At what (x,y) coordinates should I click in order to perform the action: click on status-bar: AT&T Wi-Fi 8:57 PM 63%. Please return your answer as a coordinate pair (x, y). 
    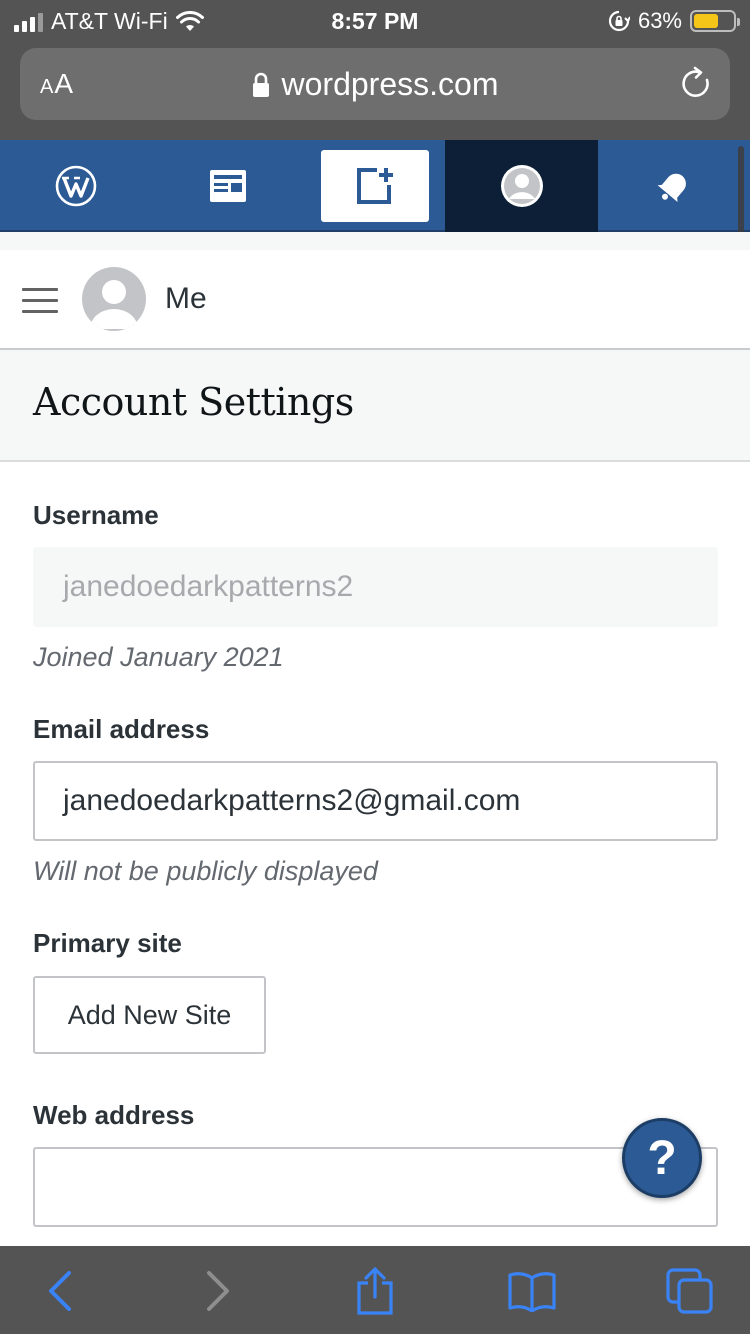
    Looking at the image, I should click on (375, 21).